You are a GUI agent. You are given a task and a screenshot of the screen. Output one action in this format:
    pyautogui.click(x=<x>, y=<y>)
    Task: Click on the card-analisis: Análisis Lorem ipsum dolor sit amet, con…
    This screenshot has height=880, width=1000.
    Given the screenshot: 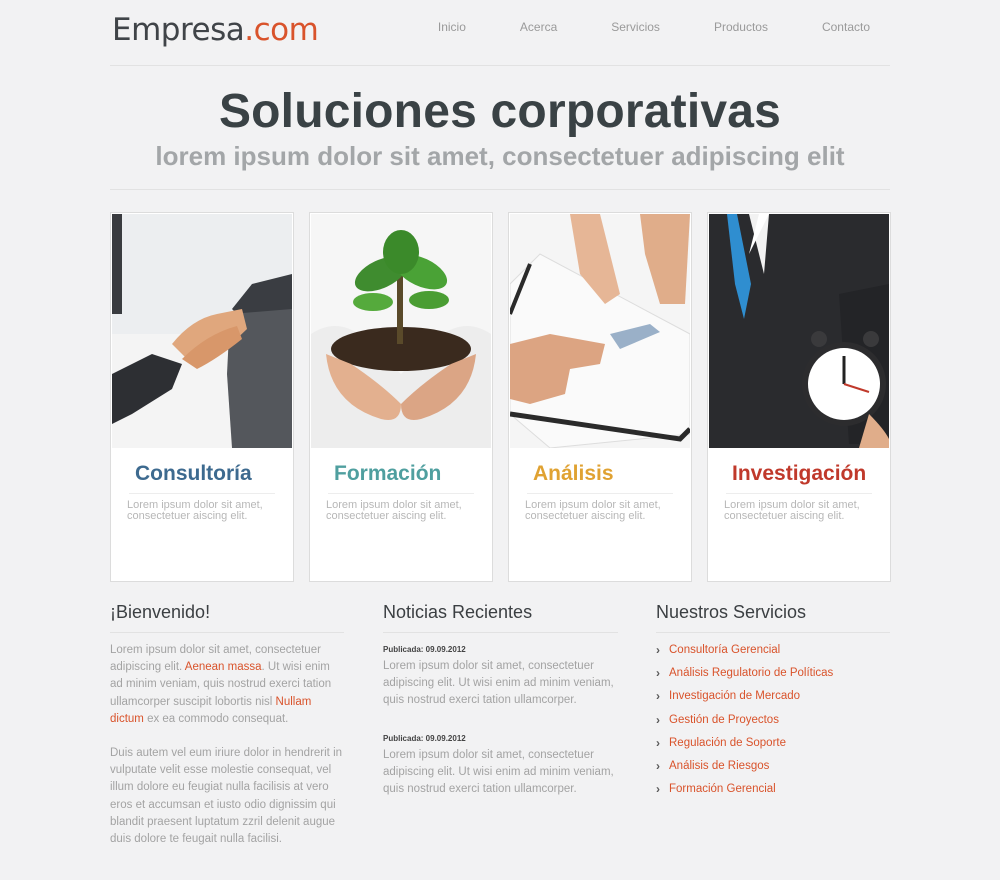 What is the action you would take?
    pyautogui.click(x=600, y=397)
    